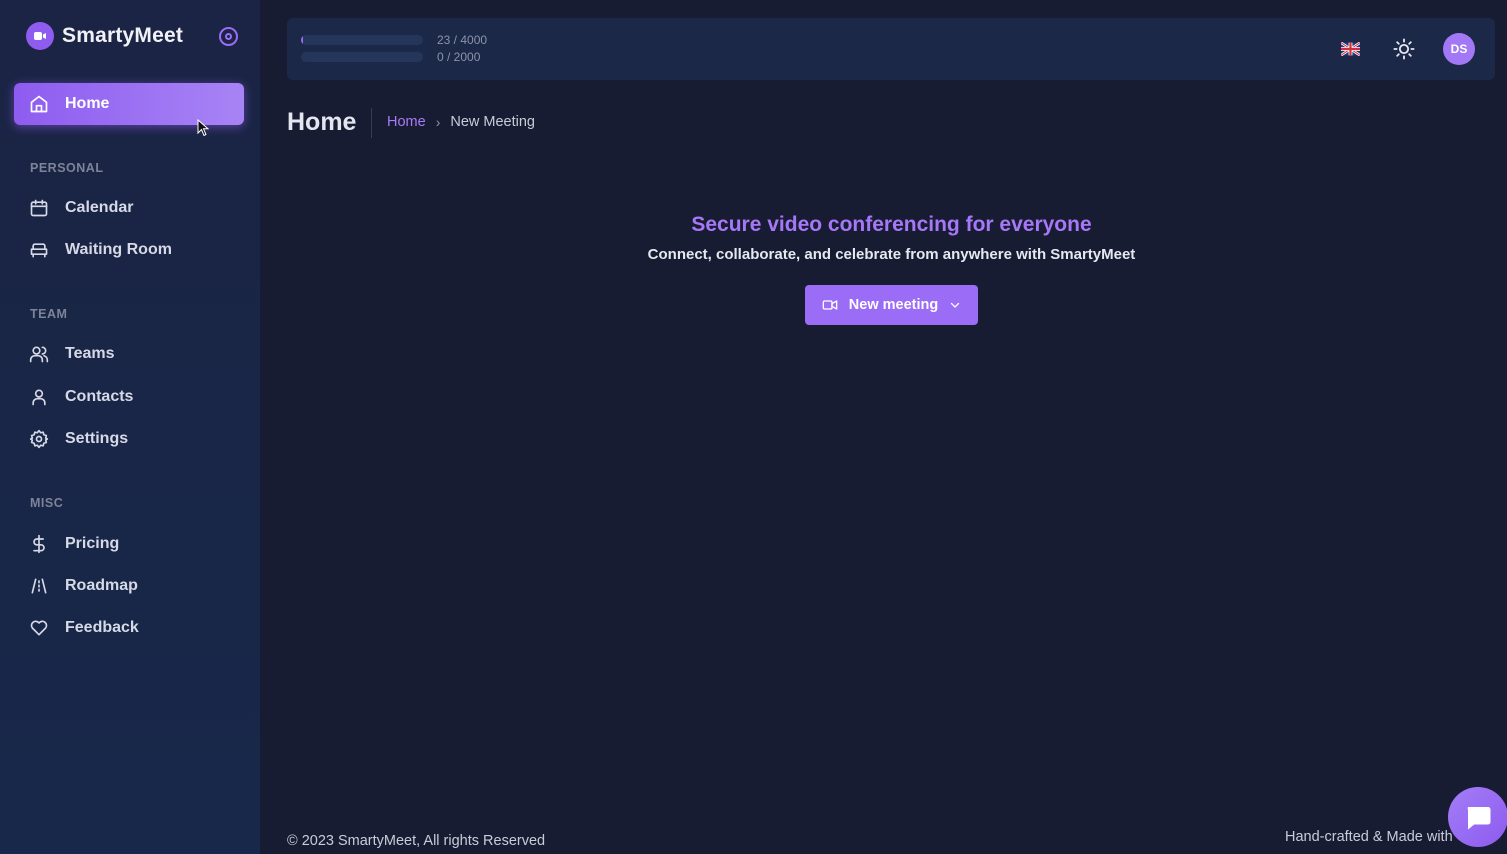  Describe the element at coordinates (891, 49) in the screenshot. I see `top-bar: 23 / 4000 0 / 2000 DS` at that location.